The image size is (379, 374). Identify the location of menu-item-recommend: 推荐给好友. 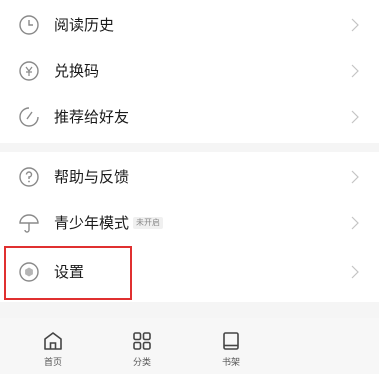
(189, 117).